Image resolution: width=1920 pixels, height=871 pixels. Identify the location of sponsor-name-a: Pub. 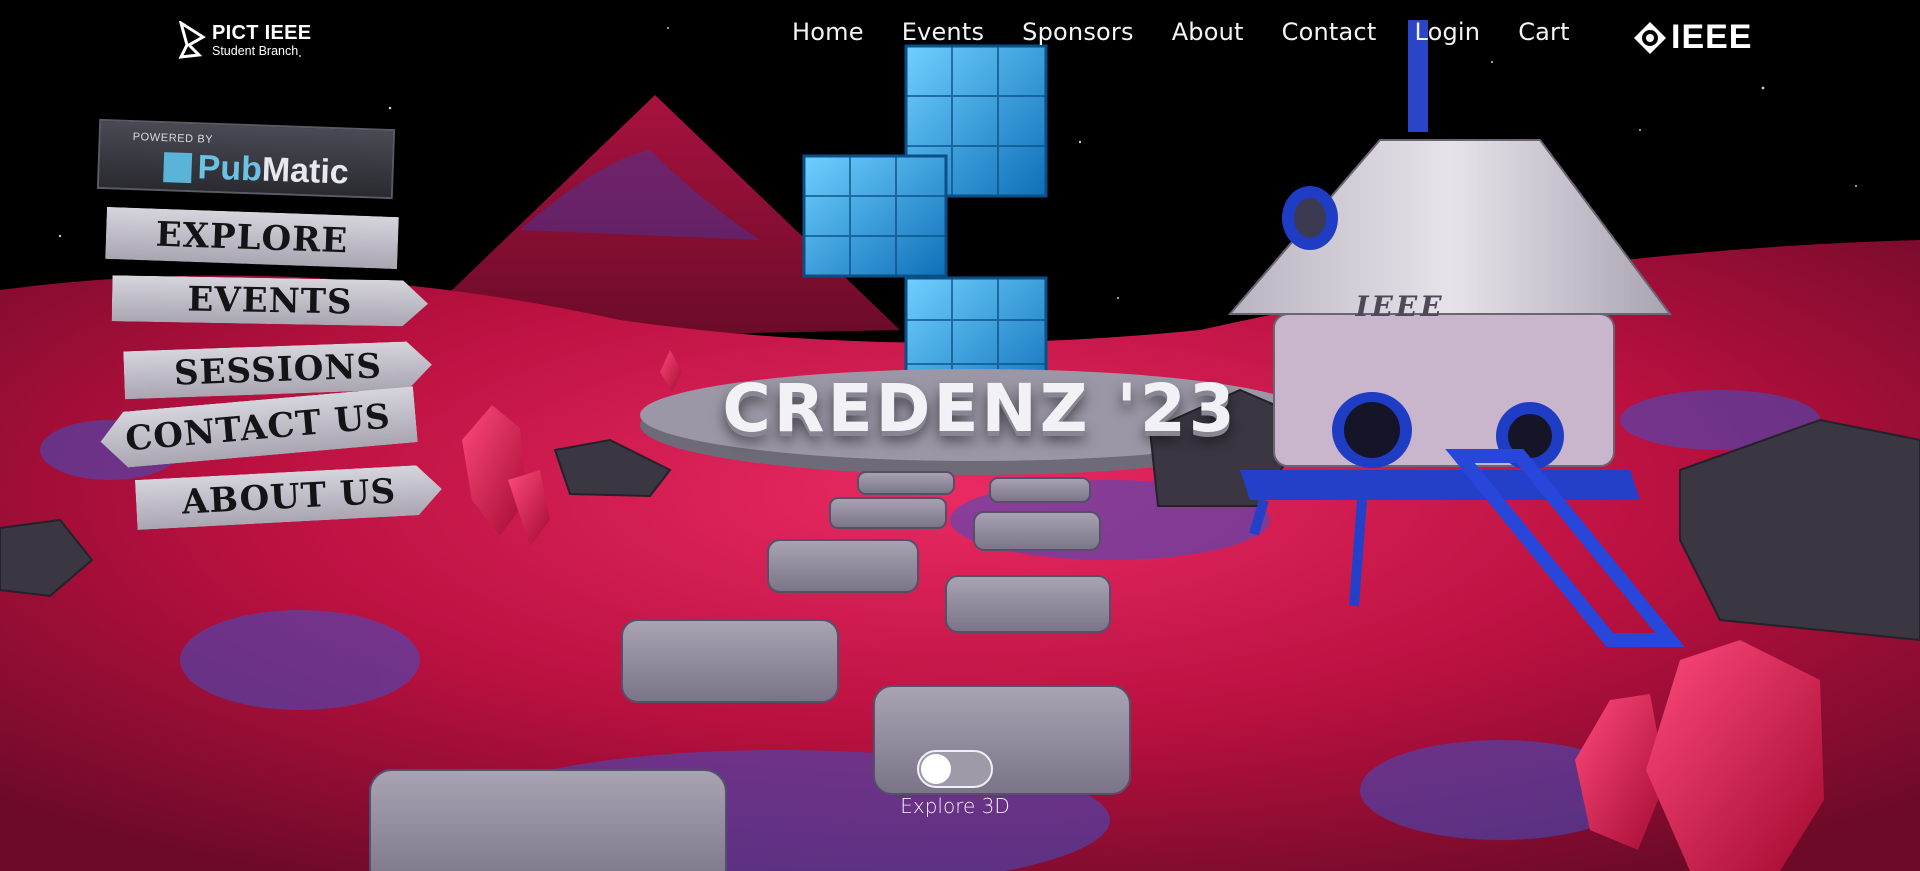
(230, 168).